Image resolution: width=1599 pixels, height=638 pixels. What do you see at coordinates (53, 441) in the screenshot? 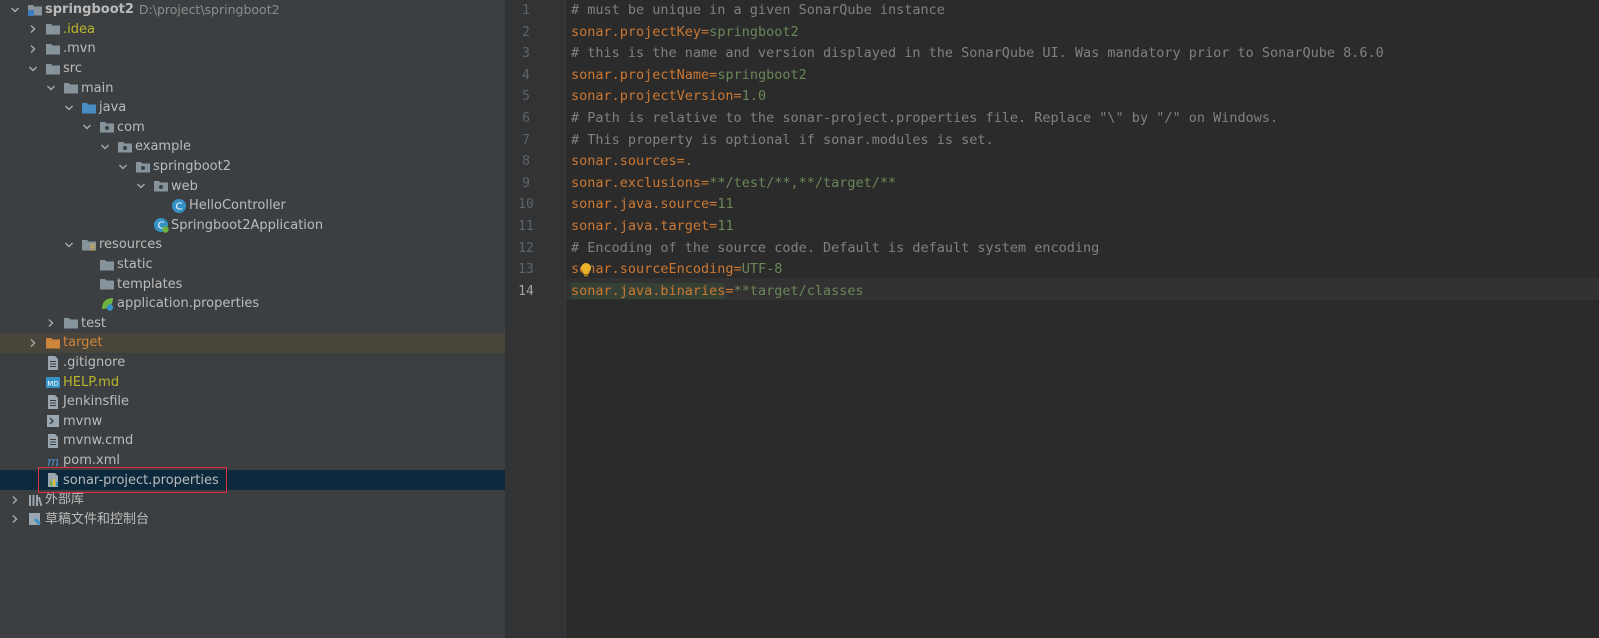
I see `text-file-icon` at bounding box center [53, 441].